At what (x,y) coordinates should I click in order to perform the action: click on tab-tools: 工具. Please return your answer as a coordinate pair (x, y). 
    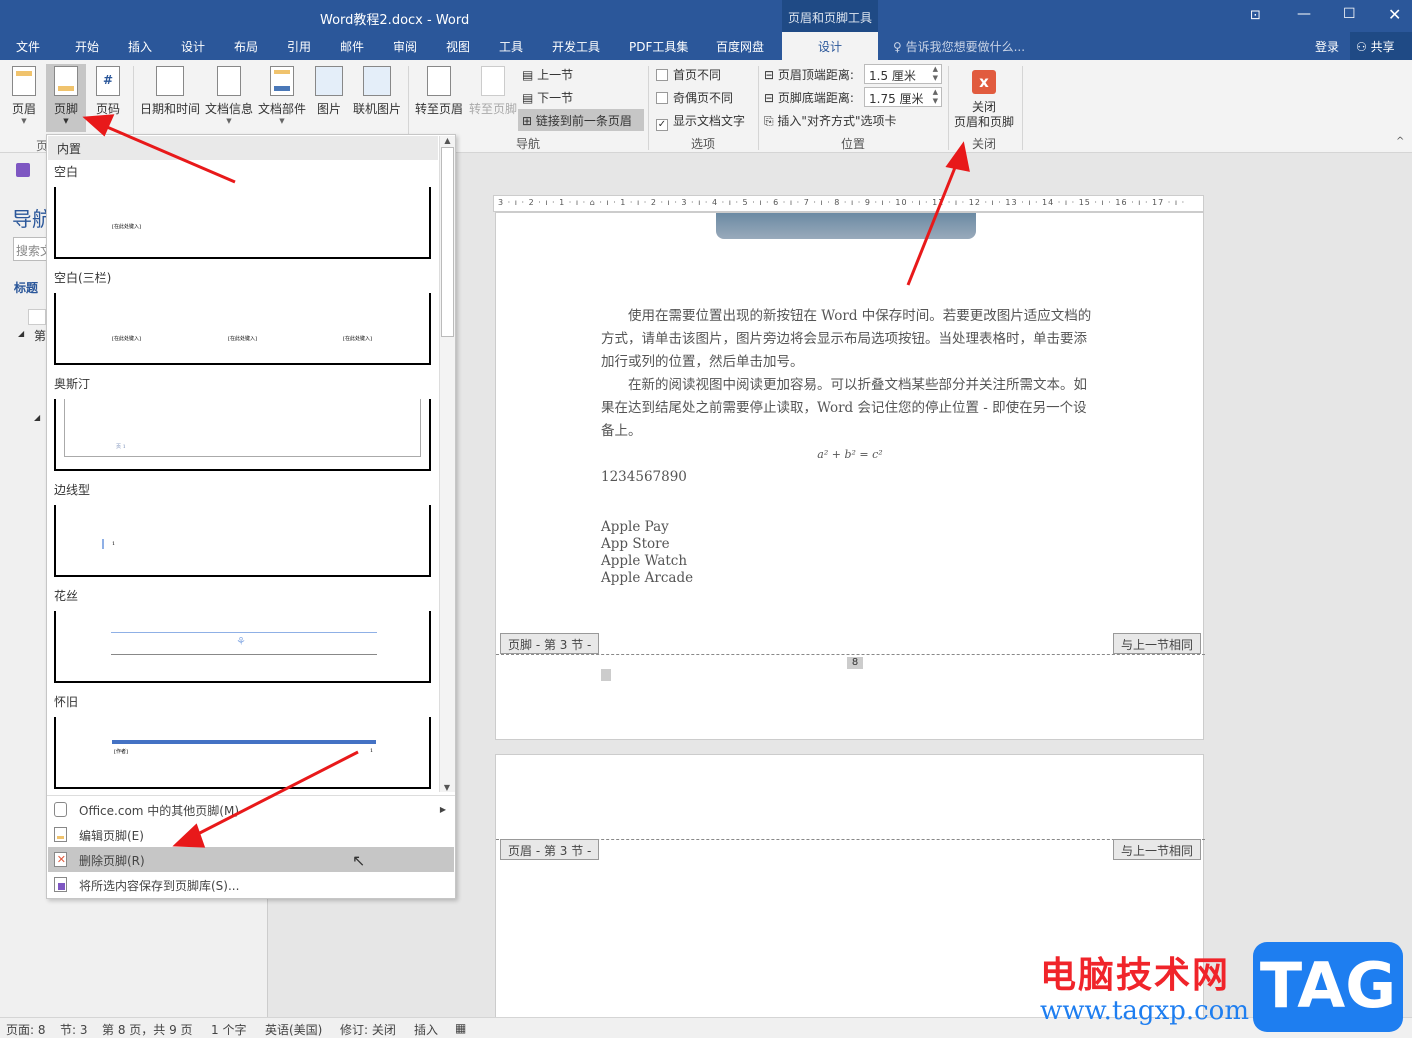
    Looking at the image, I should click on (511, 46).